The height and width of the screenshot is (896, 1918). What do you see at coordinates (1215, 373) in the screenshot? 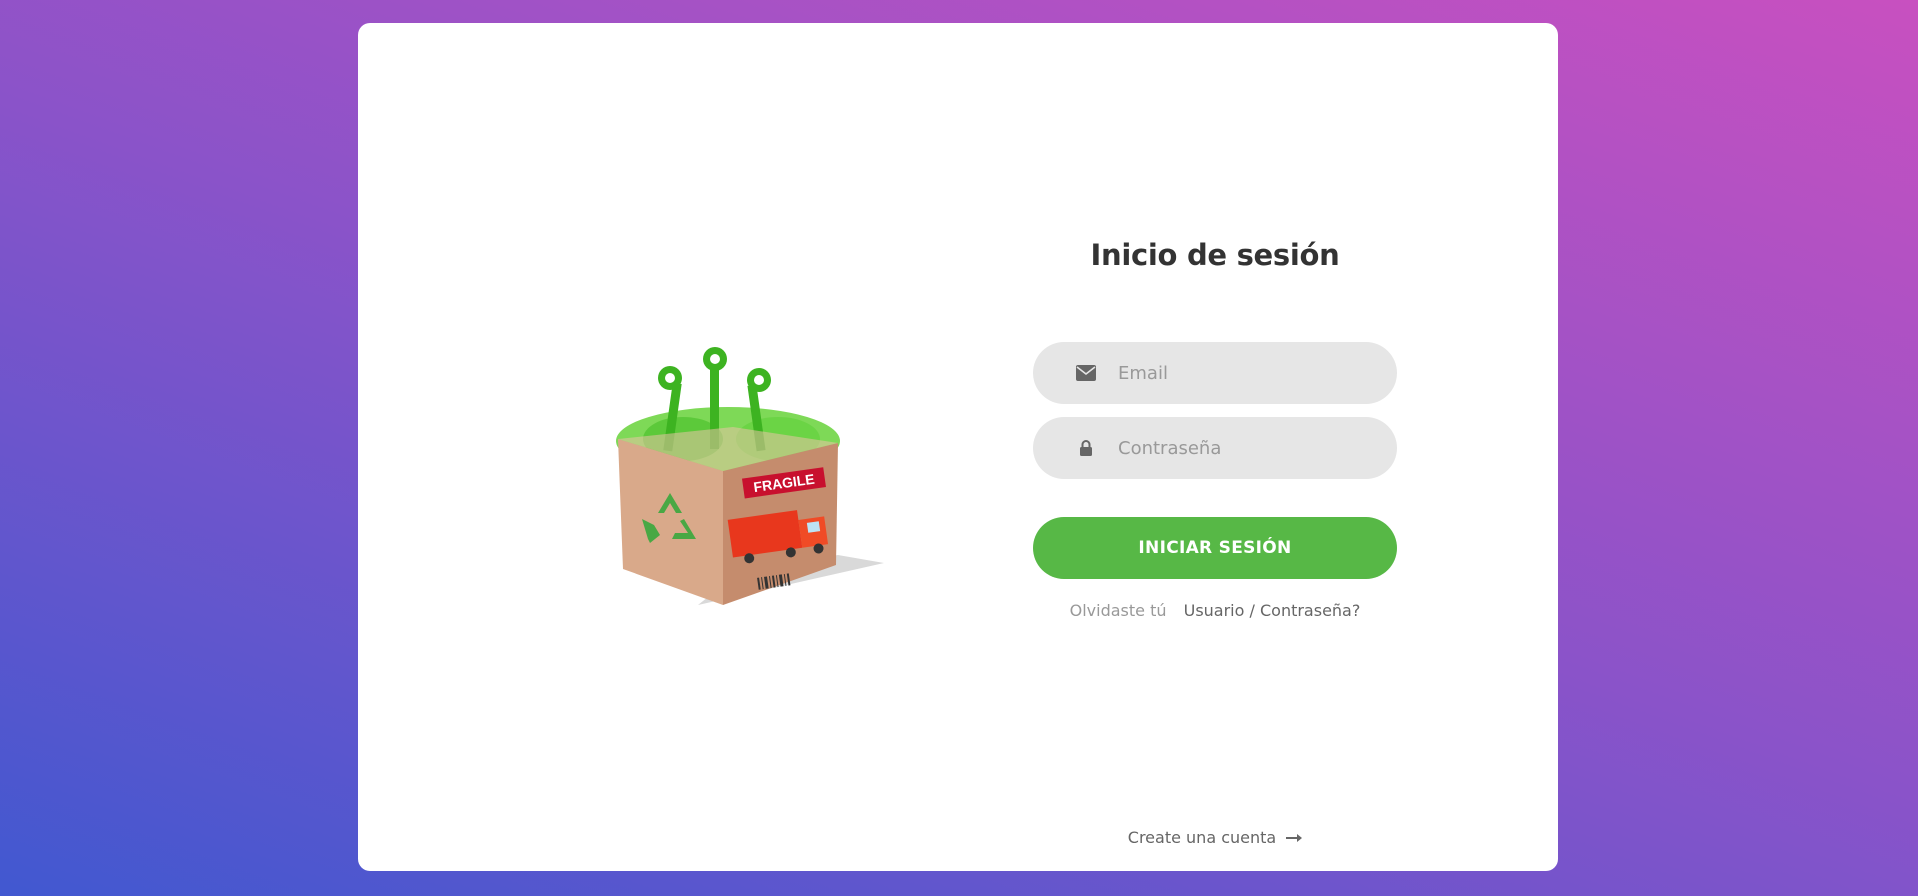
I see `email-field-wrapper` at bounding box center [1215, 373].